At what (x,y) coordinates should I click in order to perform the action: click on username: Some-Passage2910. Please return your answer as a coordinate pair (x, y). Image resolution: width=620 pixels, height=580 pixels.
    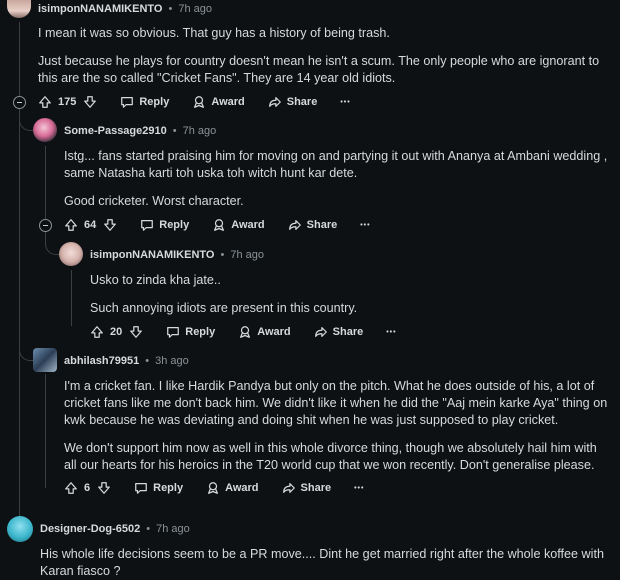
    Looking at the image, I should click on (115, 131).